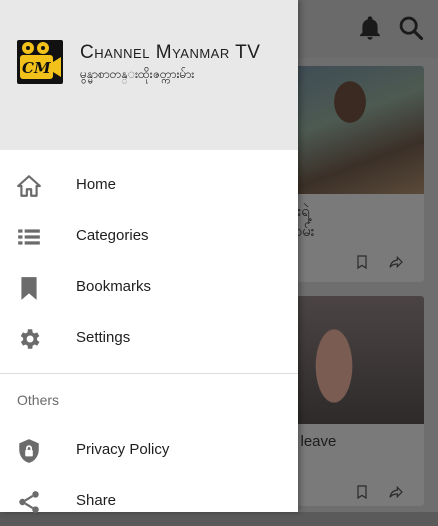  What do you see at coordinates (96, 500) in the screenshot?
I see `menu-item-label: Share` at bounding box center [96, 500].